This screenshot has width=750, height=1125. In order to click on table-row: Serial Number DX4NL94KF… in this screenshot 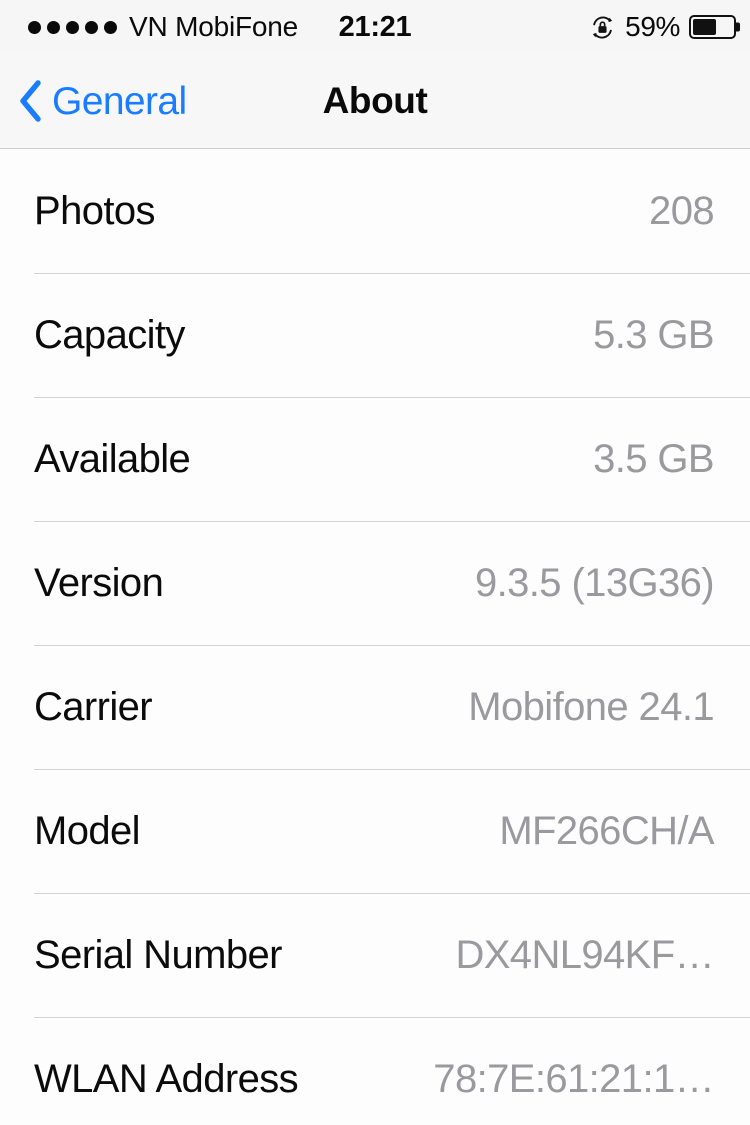, I will do `click(375, 955)`.